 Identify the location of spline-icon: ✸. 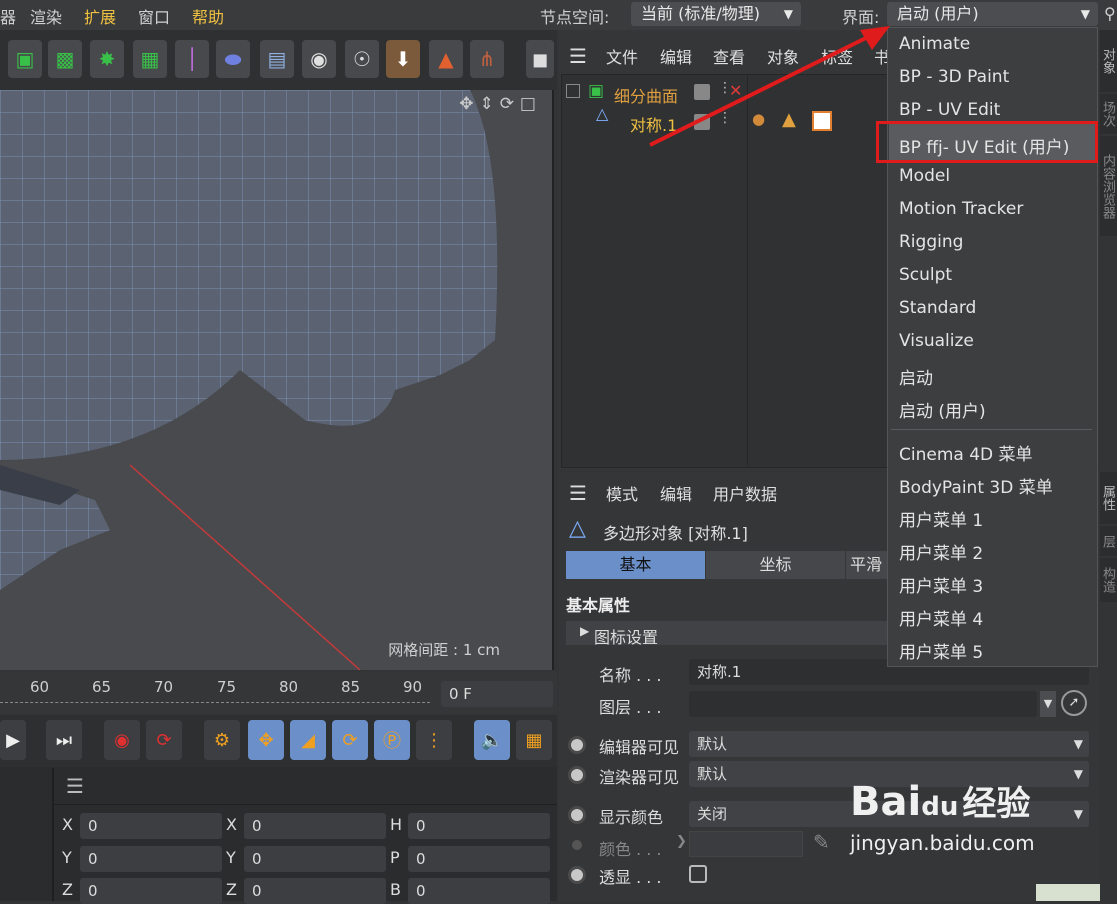
(107, 59).